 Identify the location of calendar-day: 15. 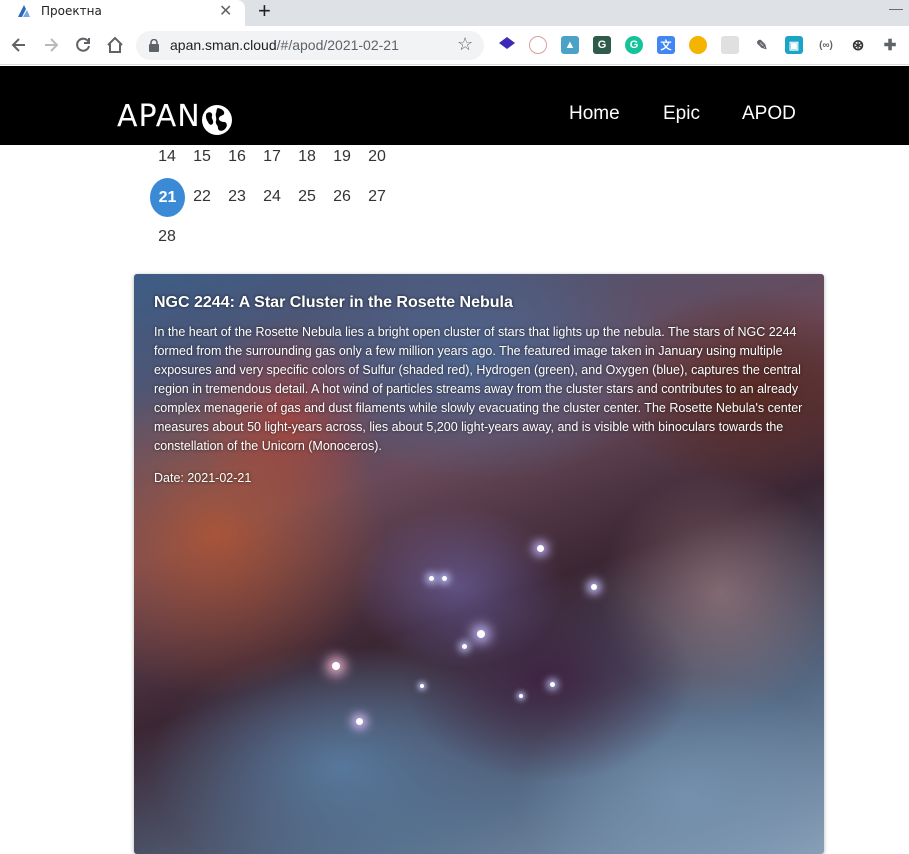
(202, 157).